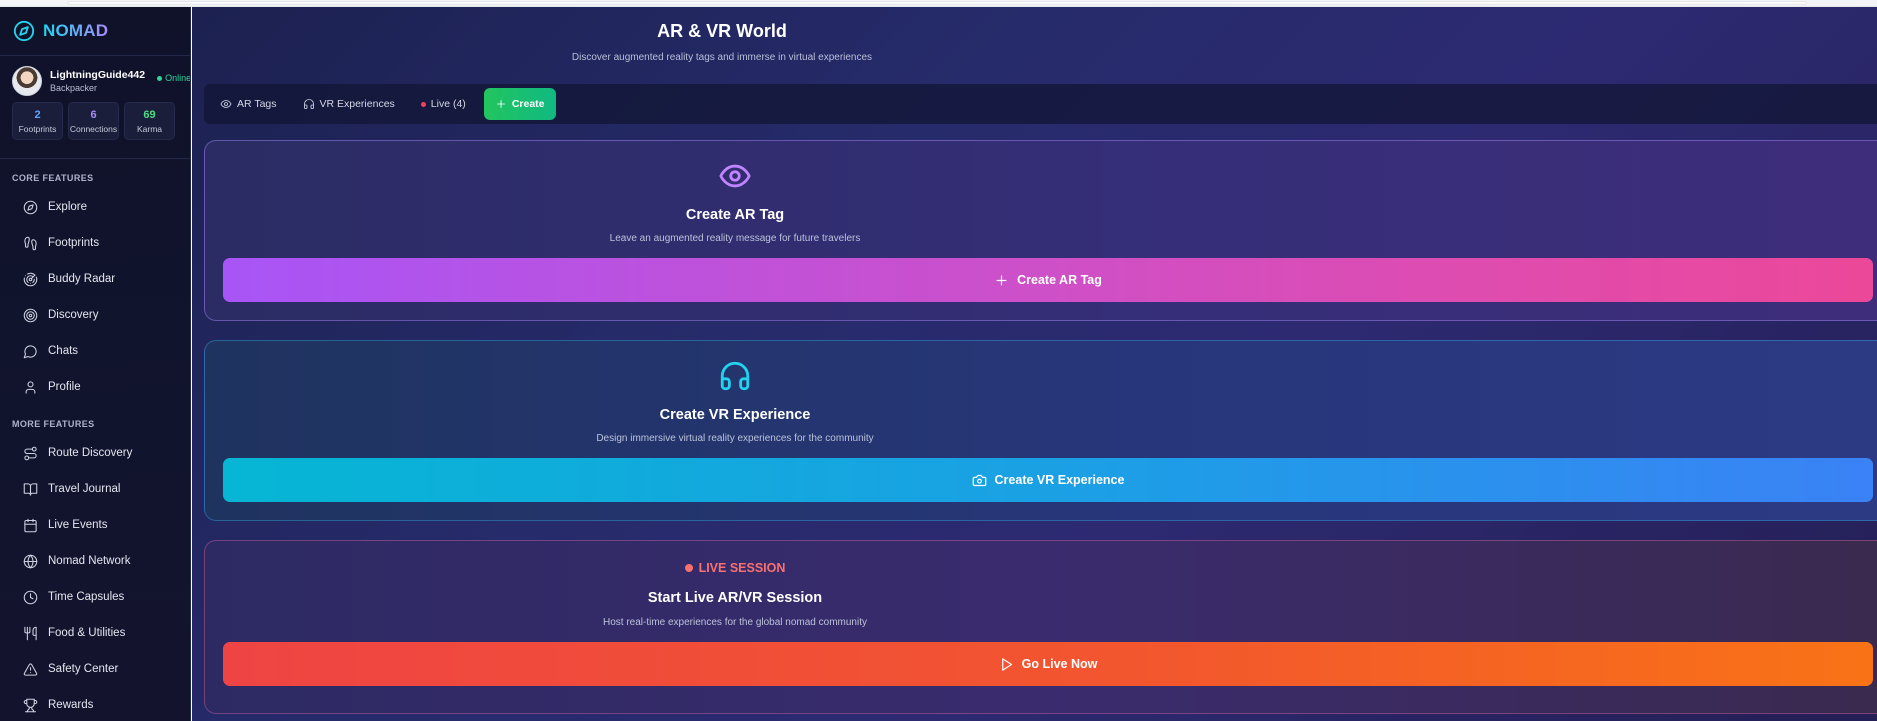 This screenshot has width=1877, height=721. I want to click on utensils-icon, so click(30, 633).